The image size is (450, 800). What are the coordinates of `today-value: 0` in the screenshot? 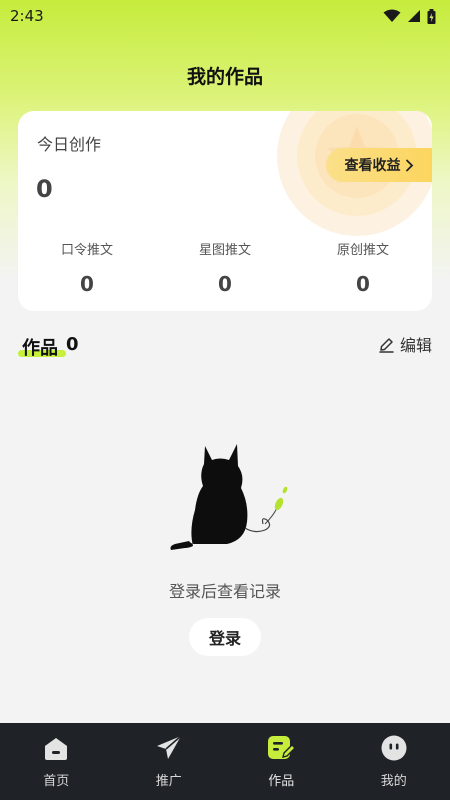 It's located at (44, 189).